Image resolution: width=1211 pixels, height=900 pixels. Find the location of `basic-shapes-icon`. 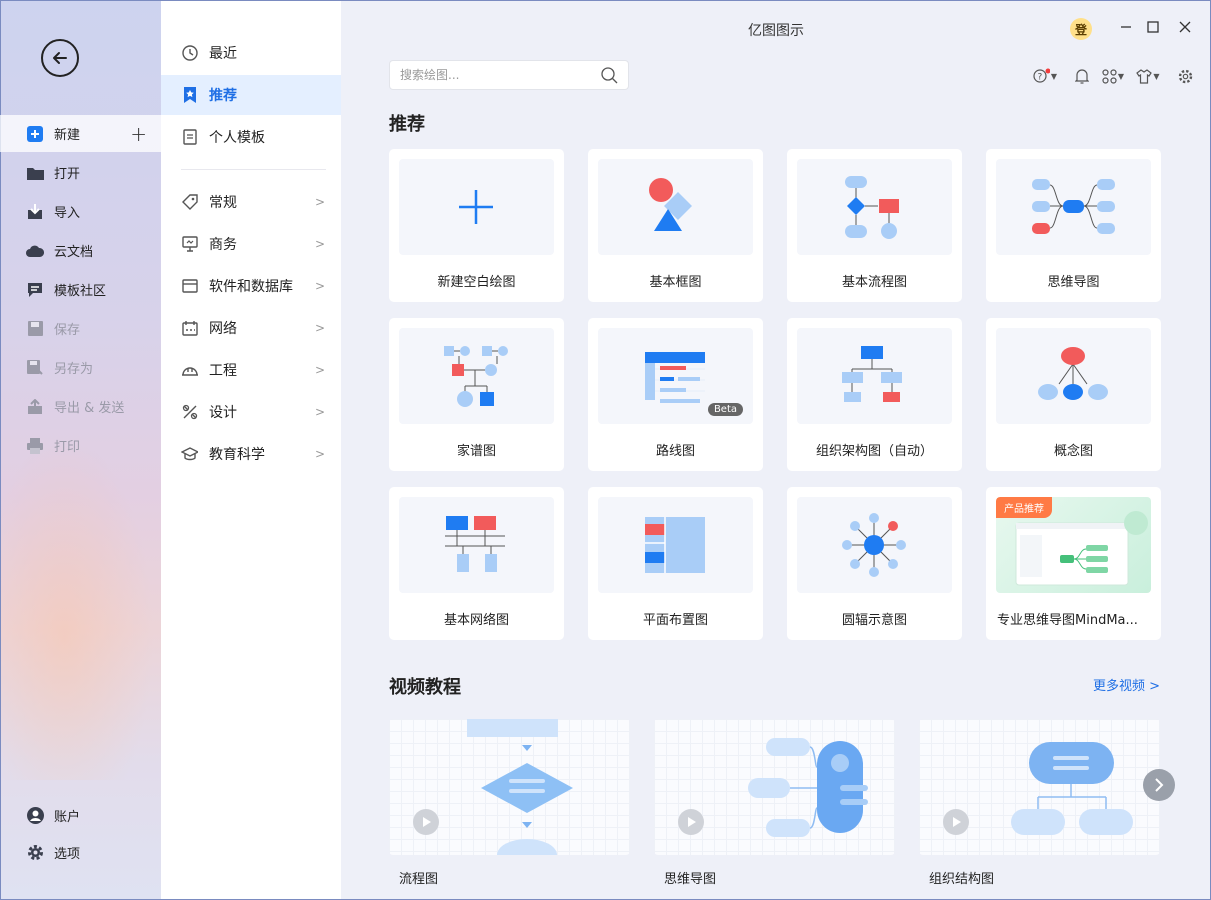

basic-shapes-icon is located at coordinates (670, 204).